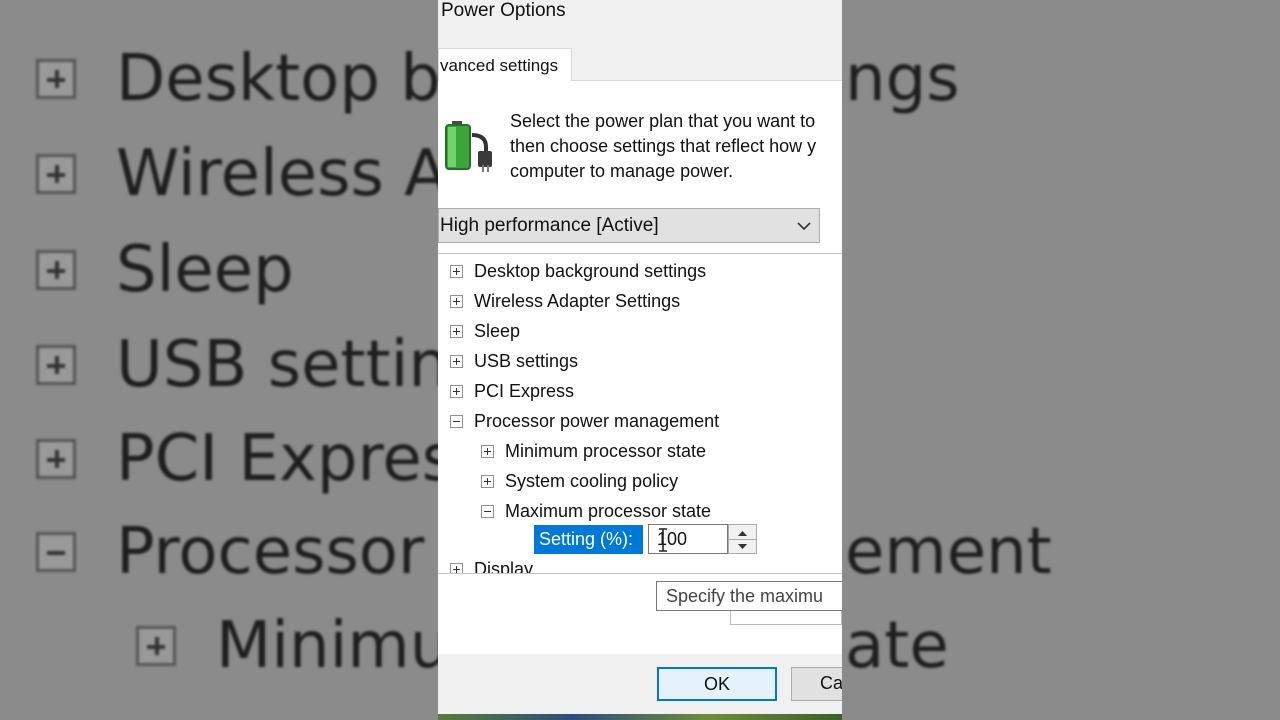 Image resolution: width=1280 pixels, height=720 pixels. I want to click on desktop-wallpaper-strip, so click(640, 717).